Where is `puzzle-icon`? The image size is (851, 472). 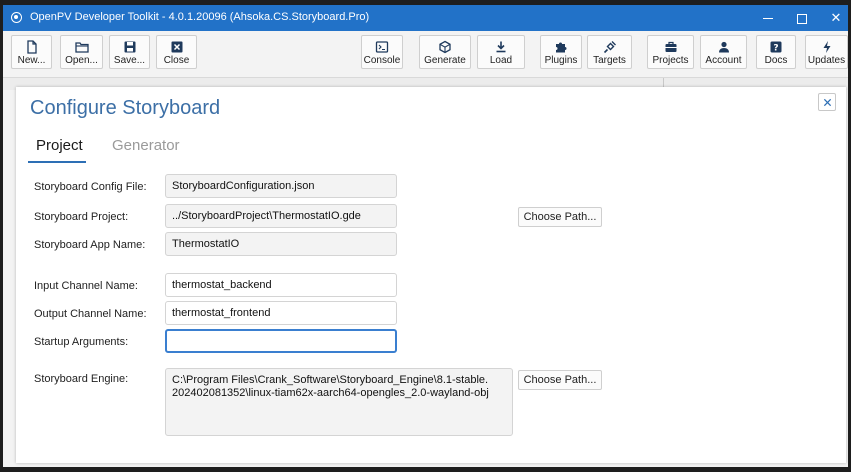
puzzle-icon is located at coordinates (561, 47).